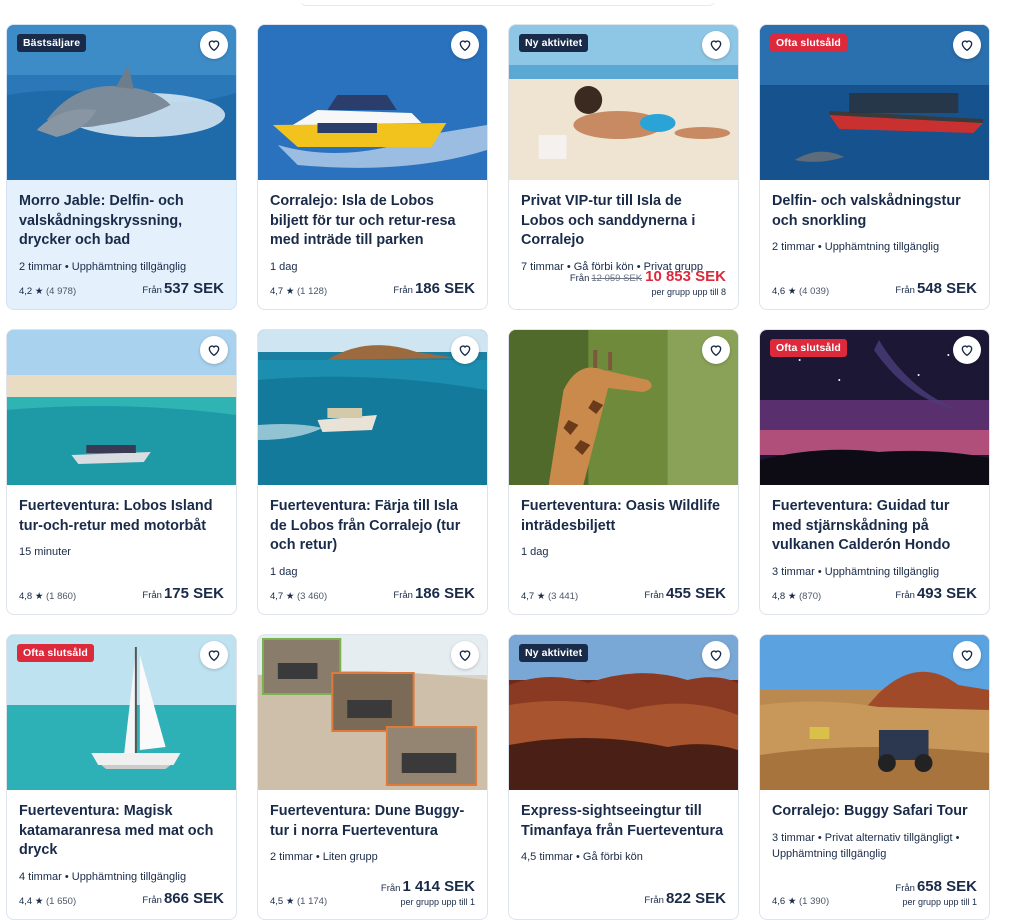 This screenshot has height=920, width=1015. I want to click on rating-value: 4,7 ★, so click(282, 291).